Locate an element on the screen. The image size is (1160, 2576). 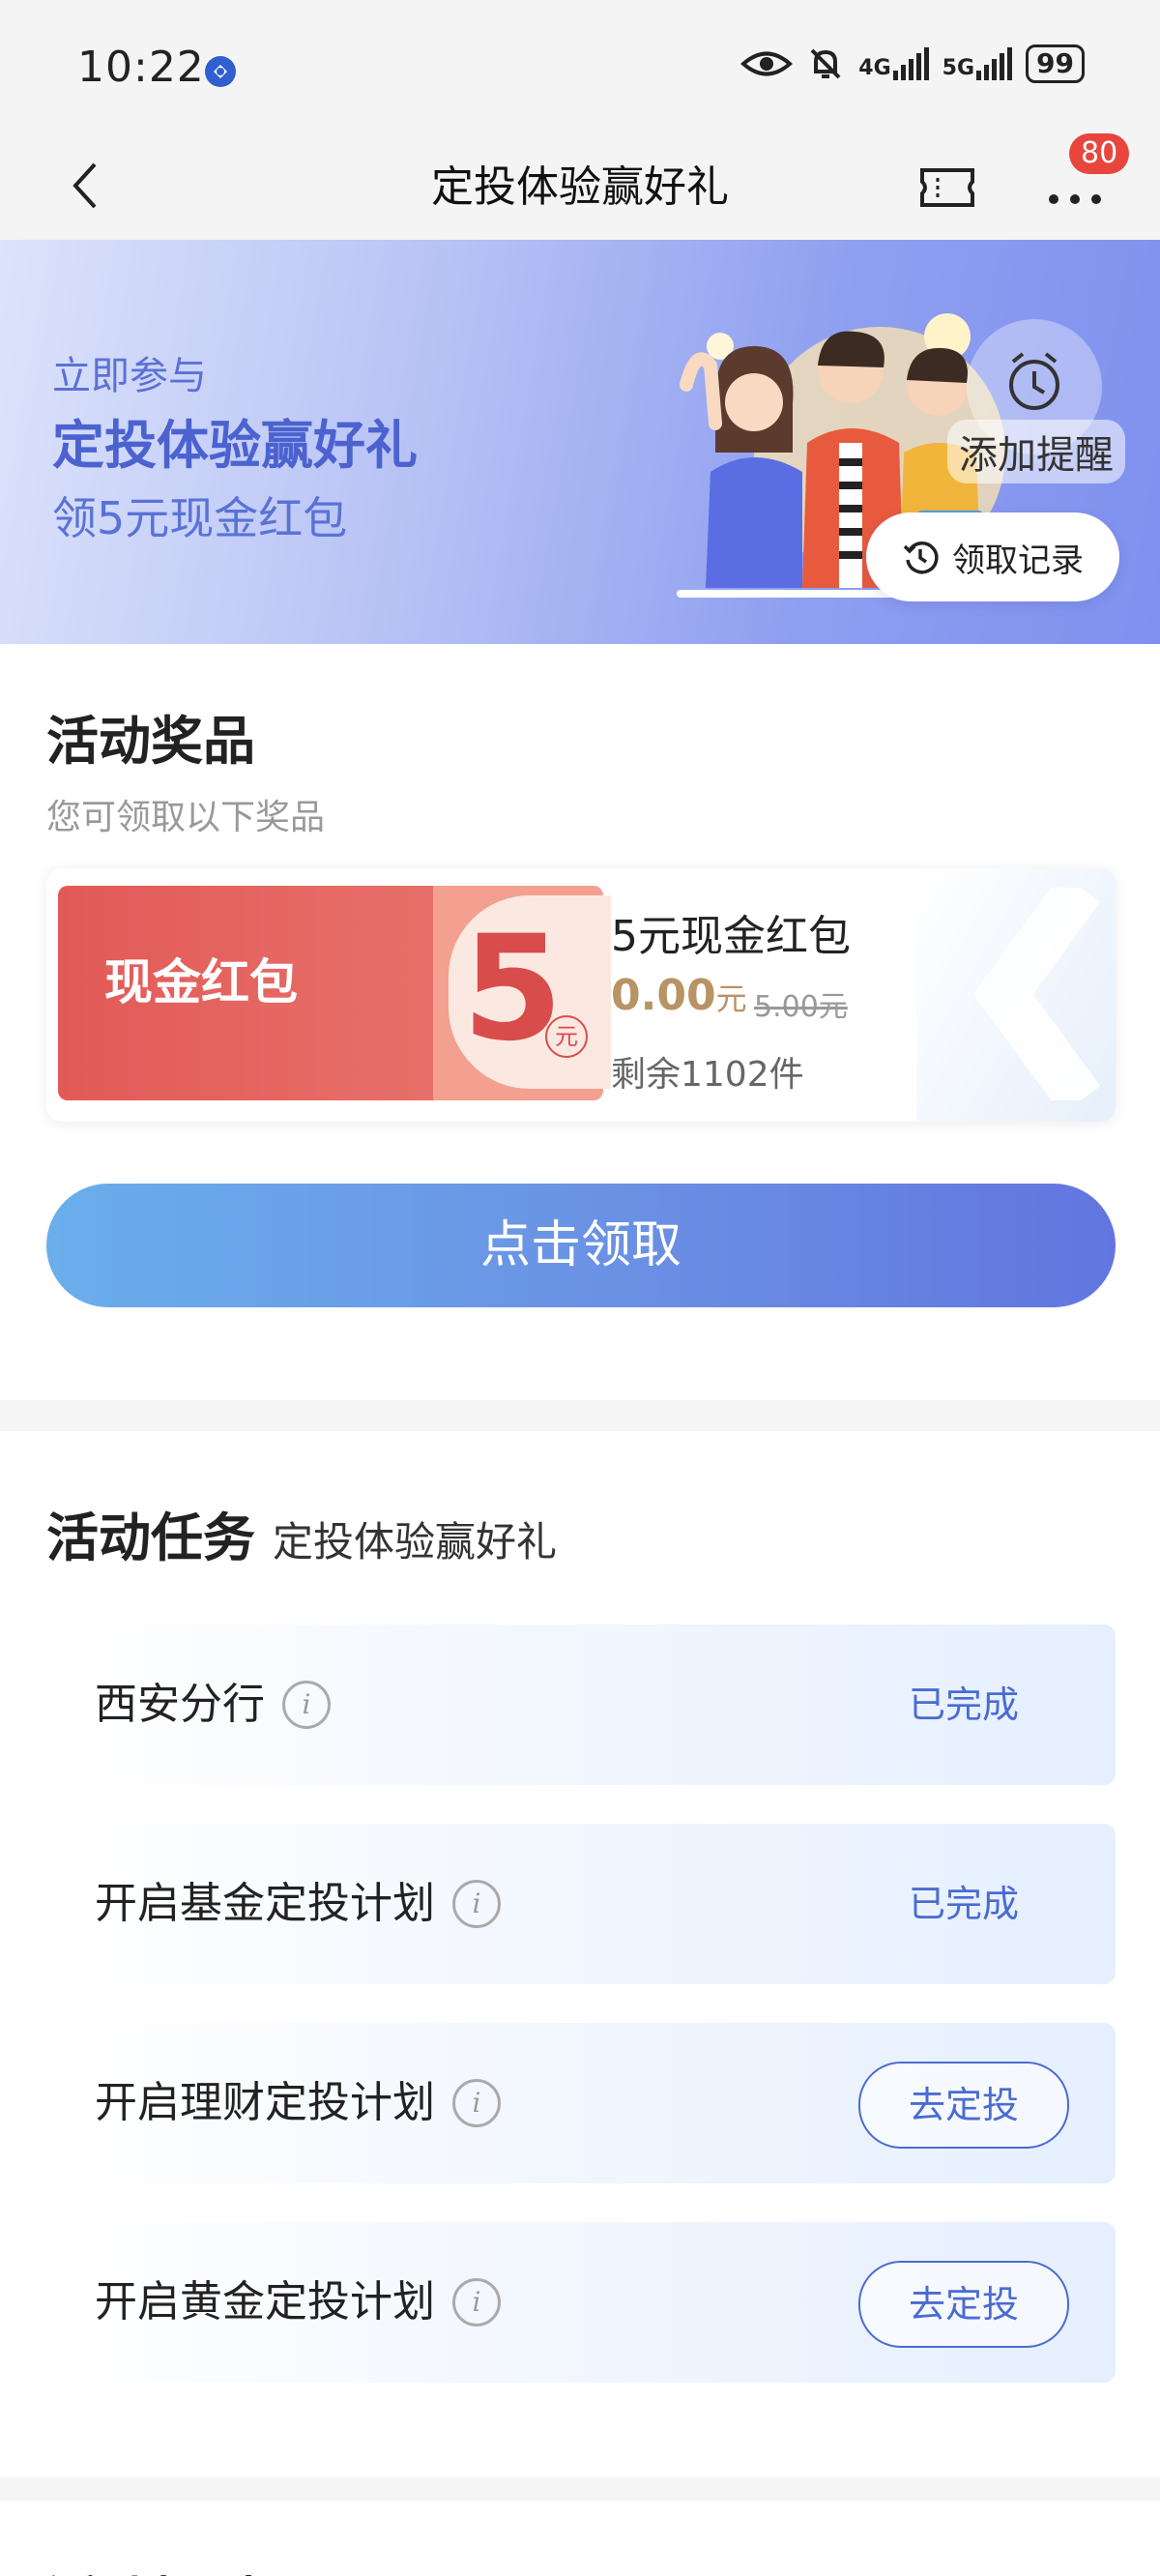
claim-record-button: 领取记录 is located at coordinates (993, 556).